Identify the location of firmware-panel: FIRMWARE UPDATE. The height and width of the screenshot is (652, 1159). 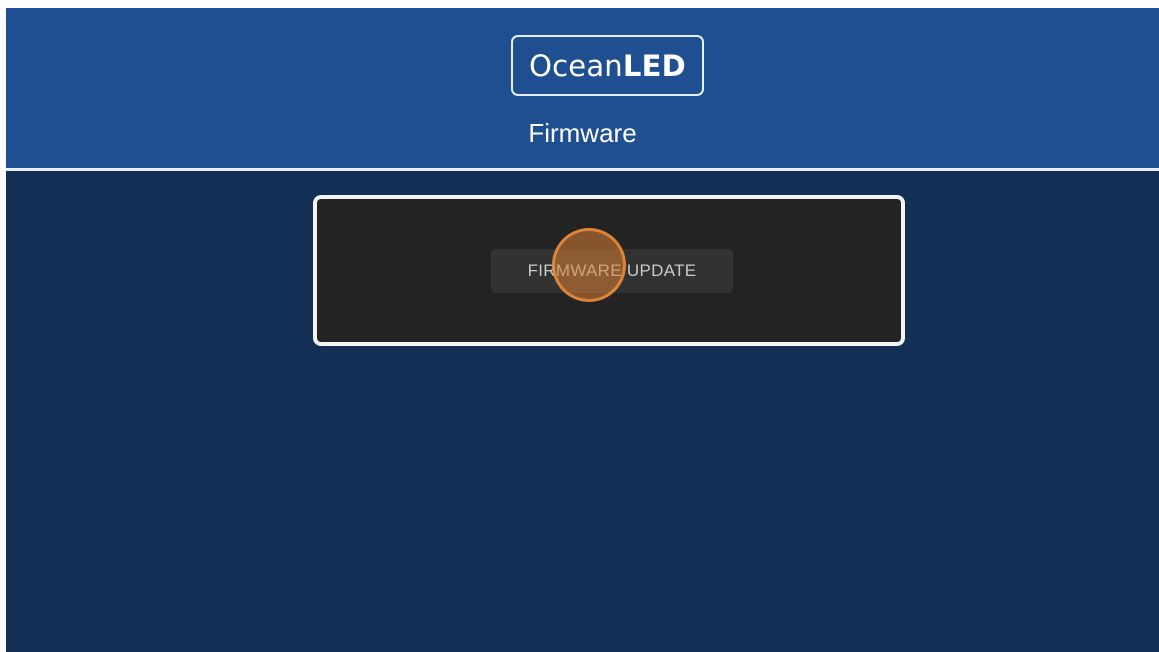
(609, 270).